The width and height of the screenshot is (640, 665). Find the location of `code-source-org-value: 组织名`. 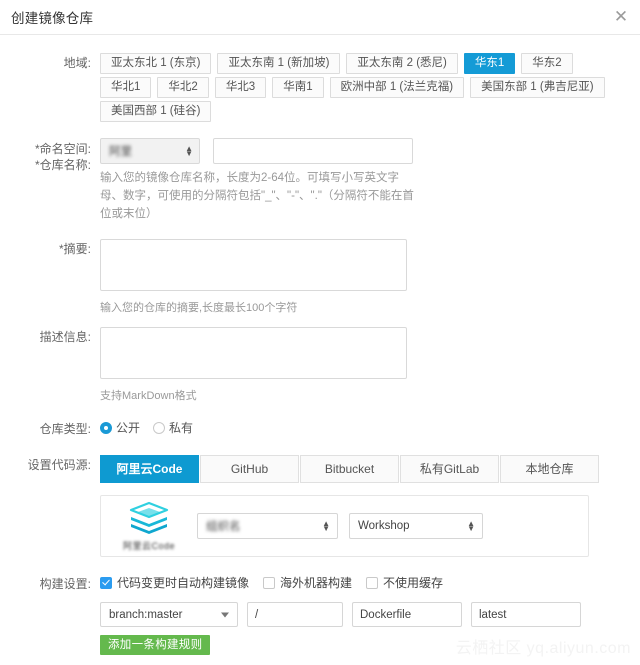

code-source-org-value: 组织名 is located at coordinates (223, 527).